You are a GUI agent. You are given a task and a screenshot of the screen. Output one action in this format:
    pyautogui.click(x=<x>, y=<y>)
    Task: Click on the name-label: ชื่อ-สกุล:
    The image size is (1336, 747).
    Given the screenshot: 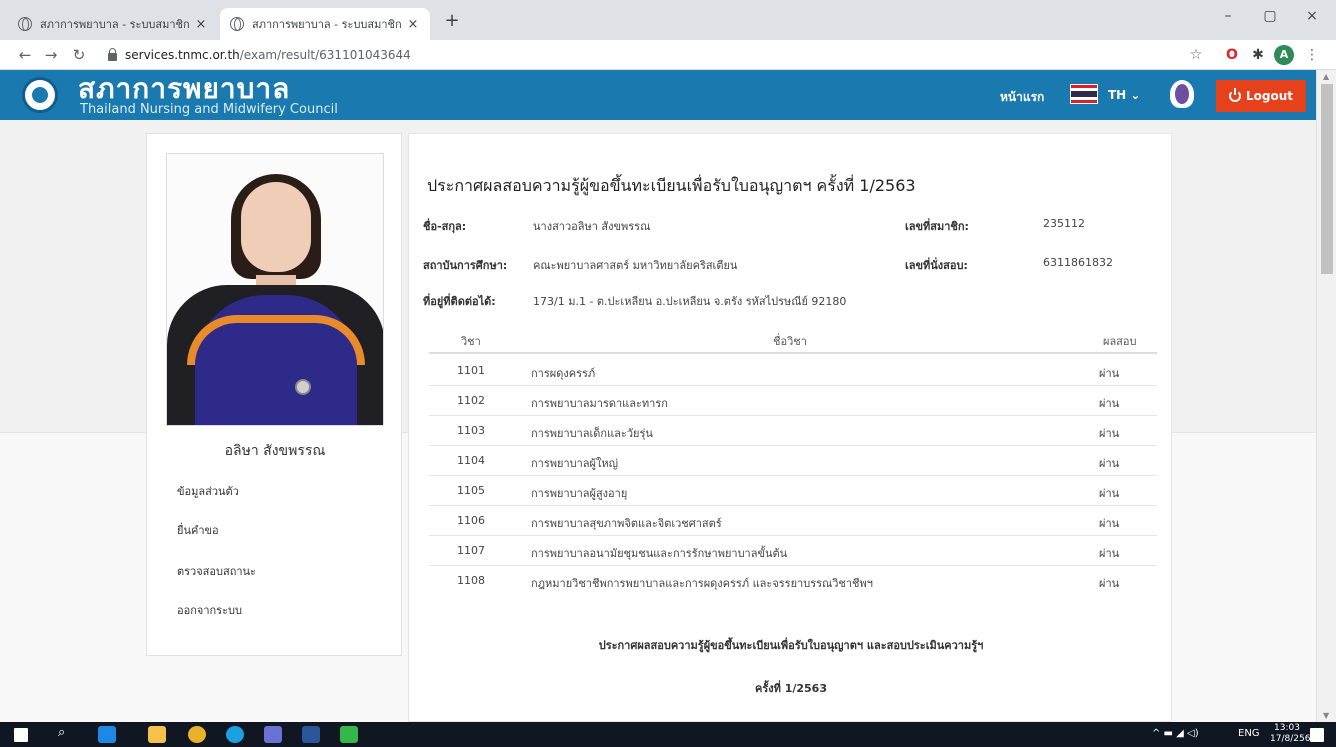 What is the action you would take?
    pyautogui.click(x=445, y=226)
    